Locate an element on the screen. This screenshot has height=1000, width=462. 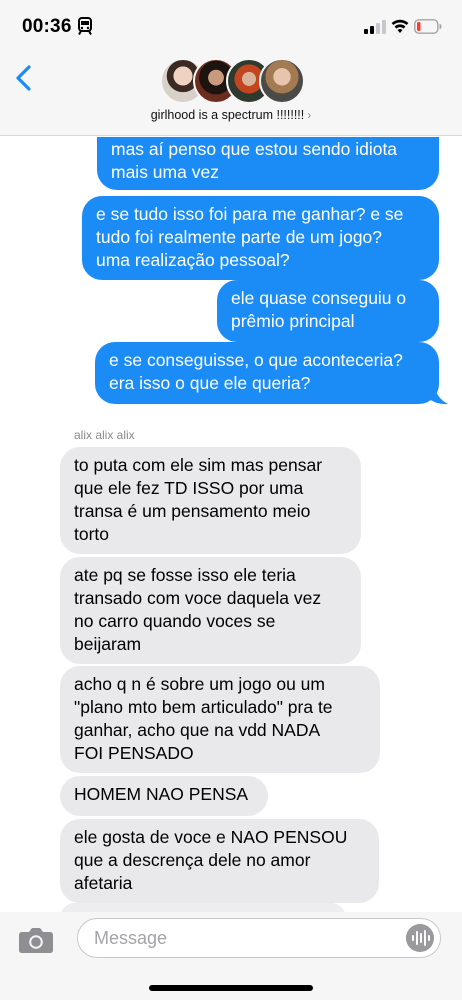
train-icon is located at coordinates (85, 26).